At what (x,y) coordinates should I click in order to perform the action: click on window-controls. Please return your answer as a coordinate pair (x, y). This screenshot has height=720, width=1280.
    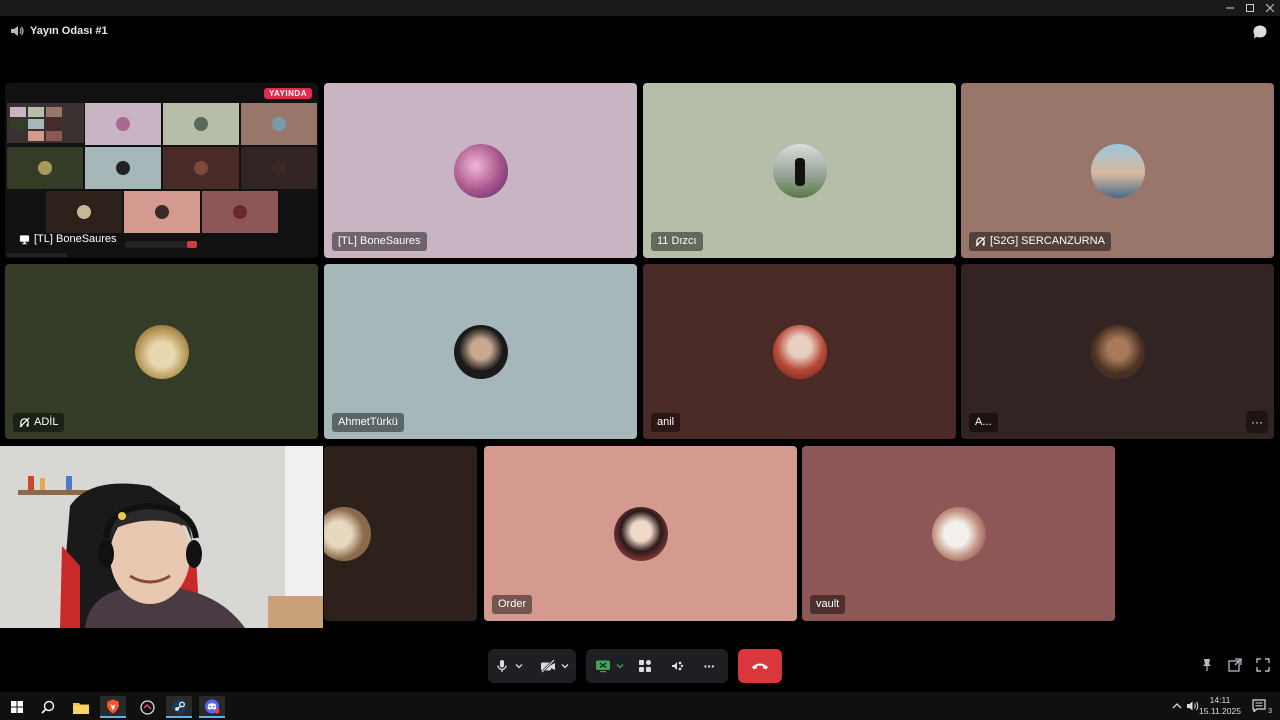
    Looking at the image, I should click on (1250, 8).